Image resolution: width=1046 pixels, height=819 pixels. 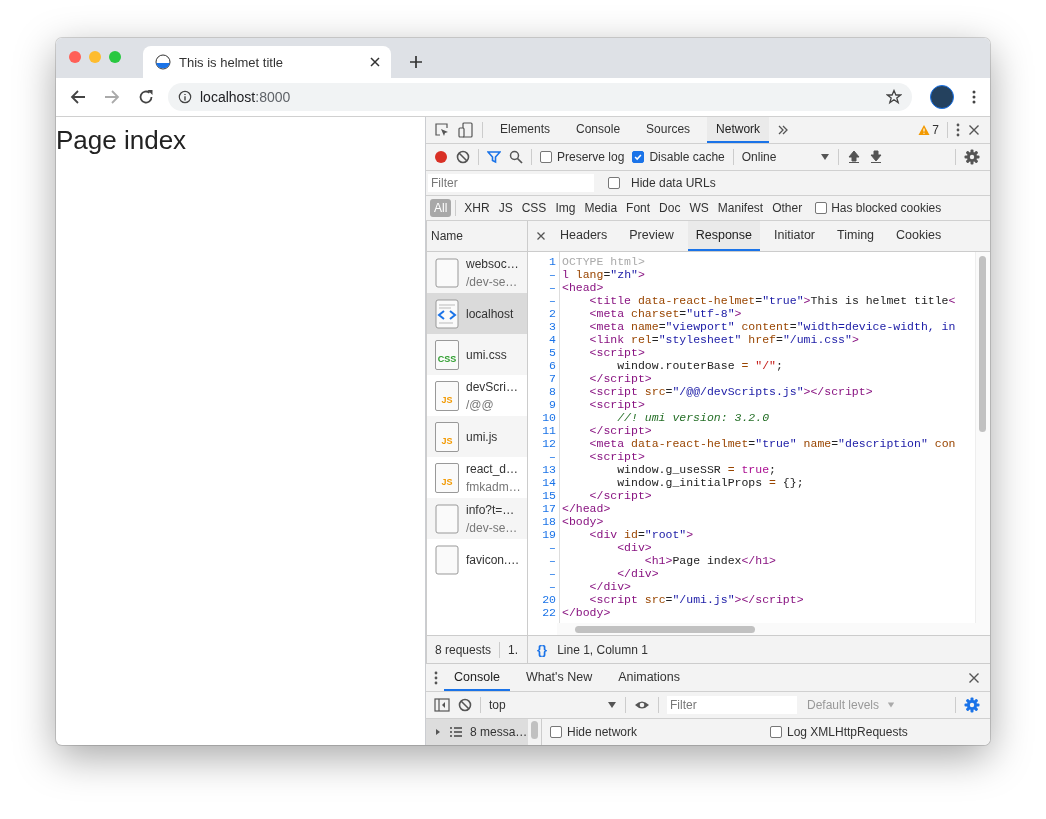 I want to click on type-filter: Doc, so click(x=670, y=208).